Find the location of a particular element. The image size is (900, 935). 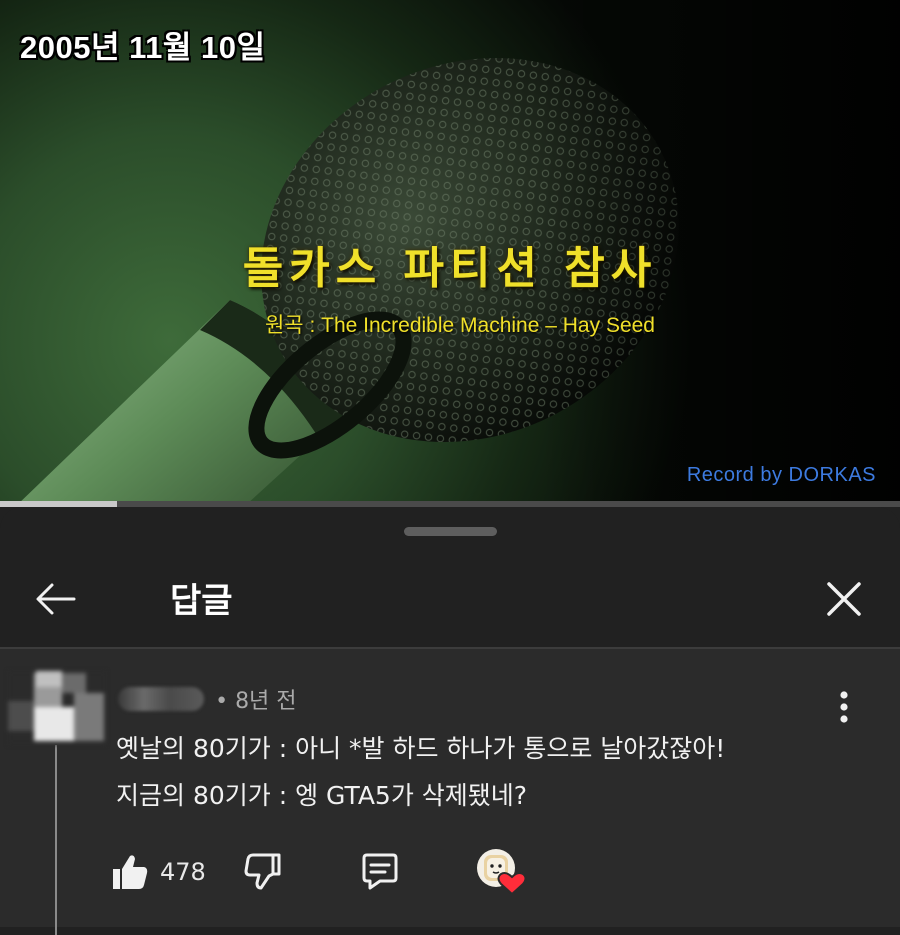

creator-heart-icon is located at coordinates (502, 872).